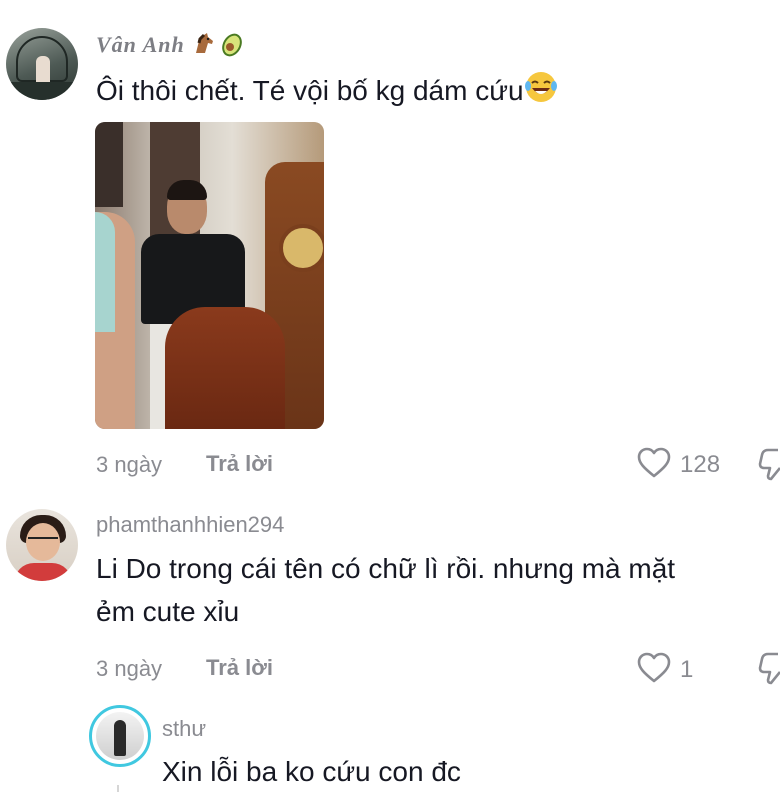  What do you see at coordinates (187, 190) in the screenshot?
I see `photo-hair` at bounding box center [187, 190].